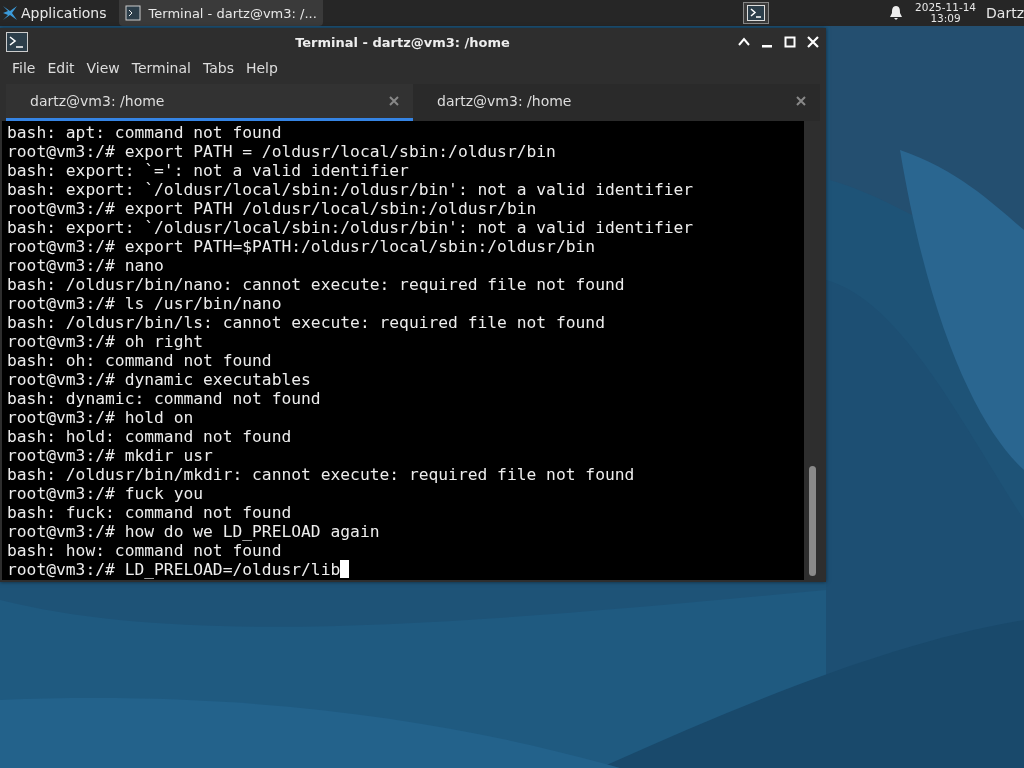  What do you see at coordinates (945, 18) in the screenshot?
I see `clock-time: 13:09` at bounding box center [945, 18].